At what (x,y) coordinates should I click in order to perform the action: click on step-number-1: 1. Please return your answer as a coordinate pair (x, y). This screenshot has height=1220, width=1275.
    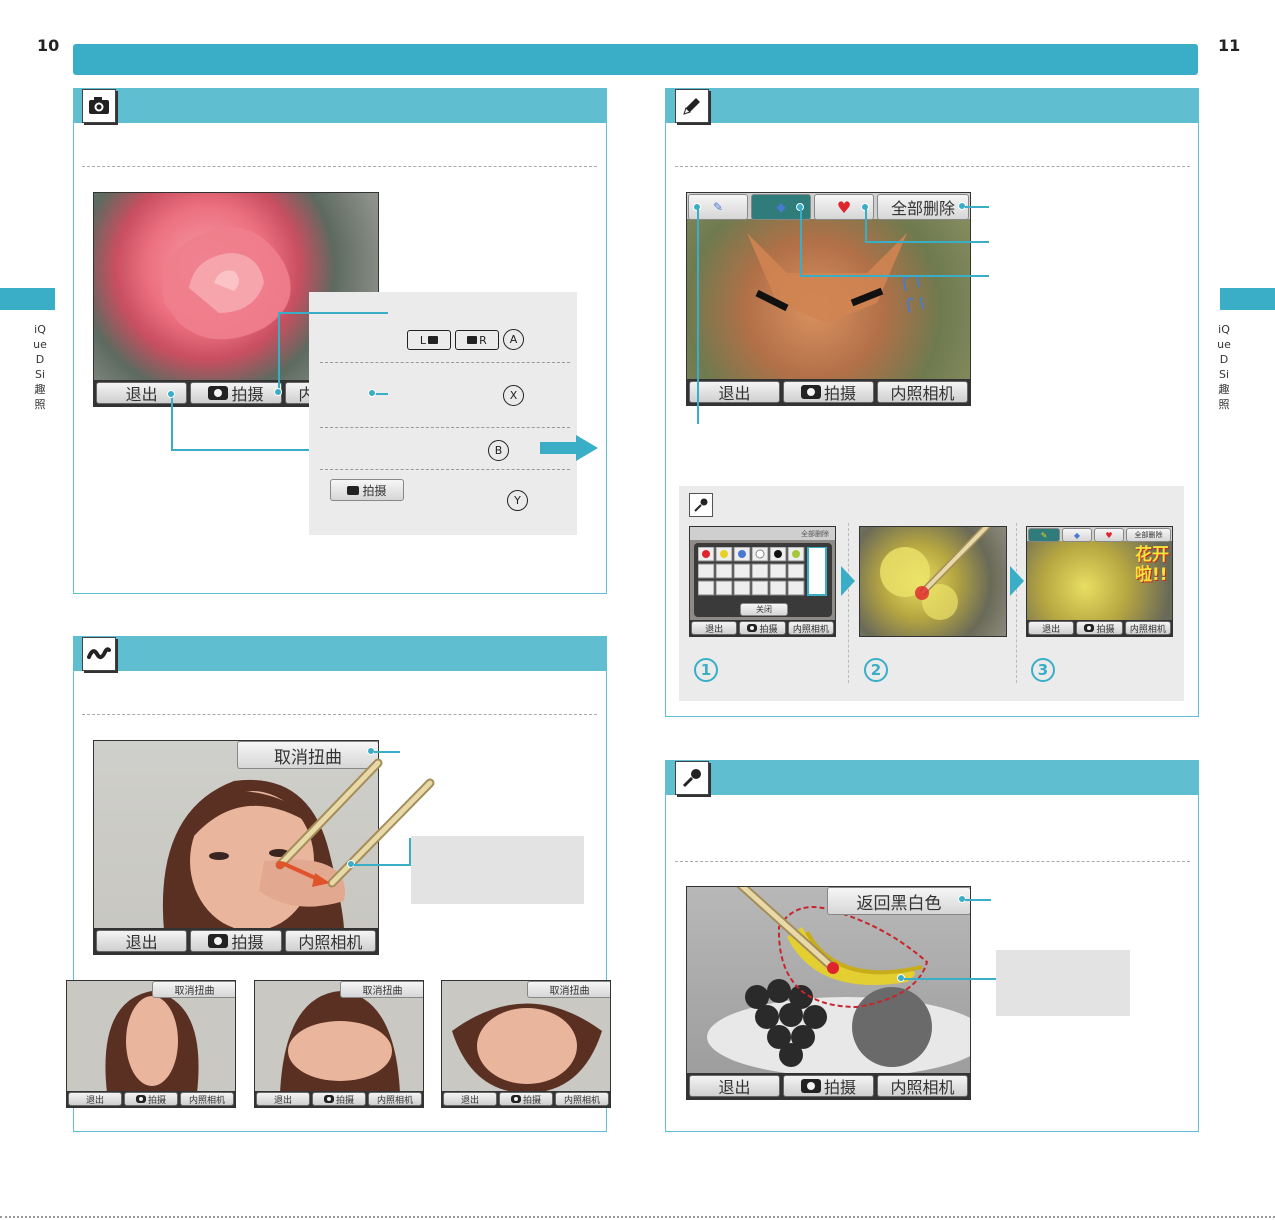
    Looking at the image, I should click on (706, 670).